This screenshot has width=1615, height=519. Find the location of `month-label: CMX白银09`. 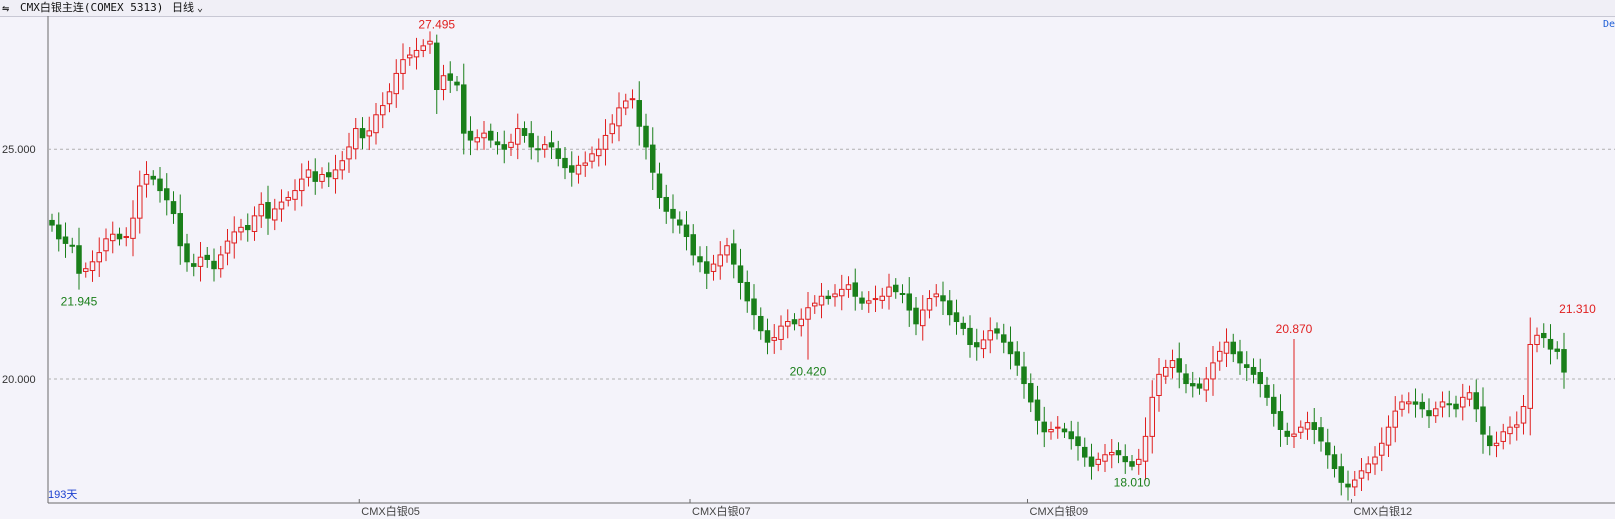

month-label: CMX白银09 is located at coordinates (1059, 511).